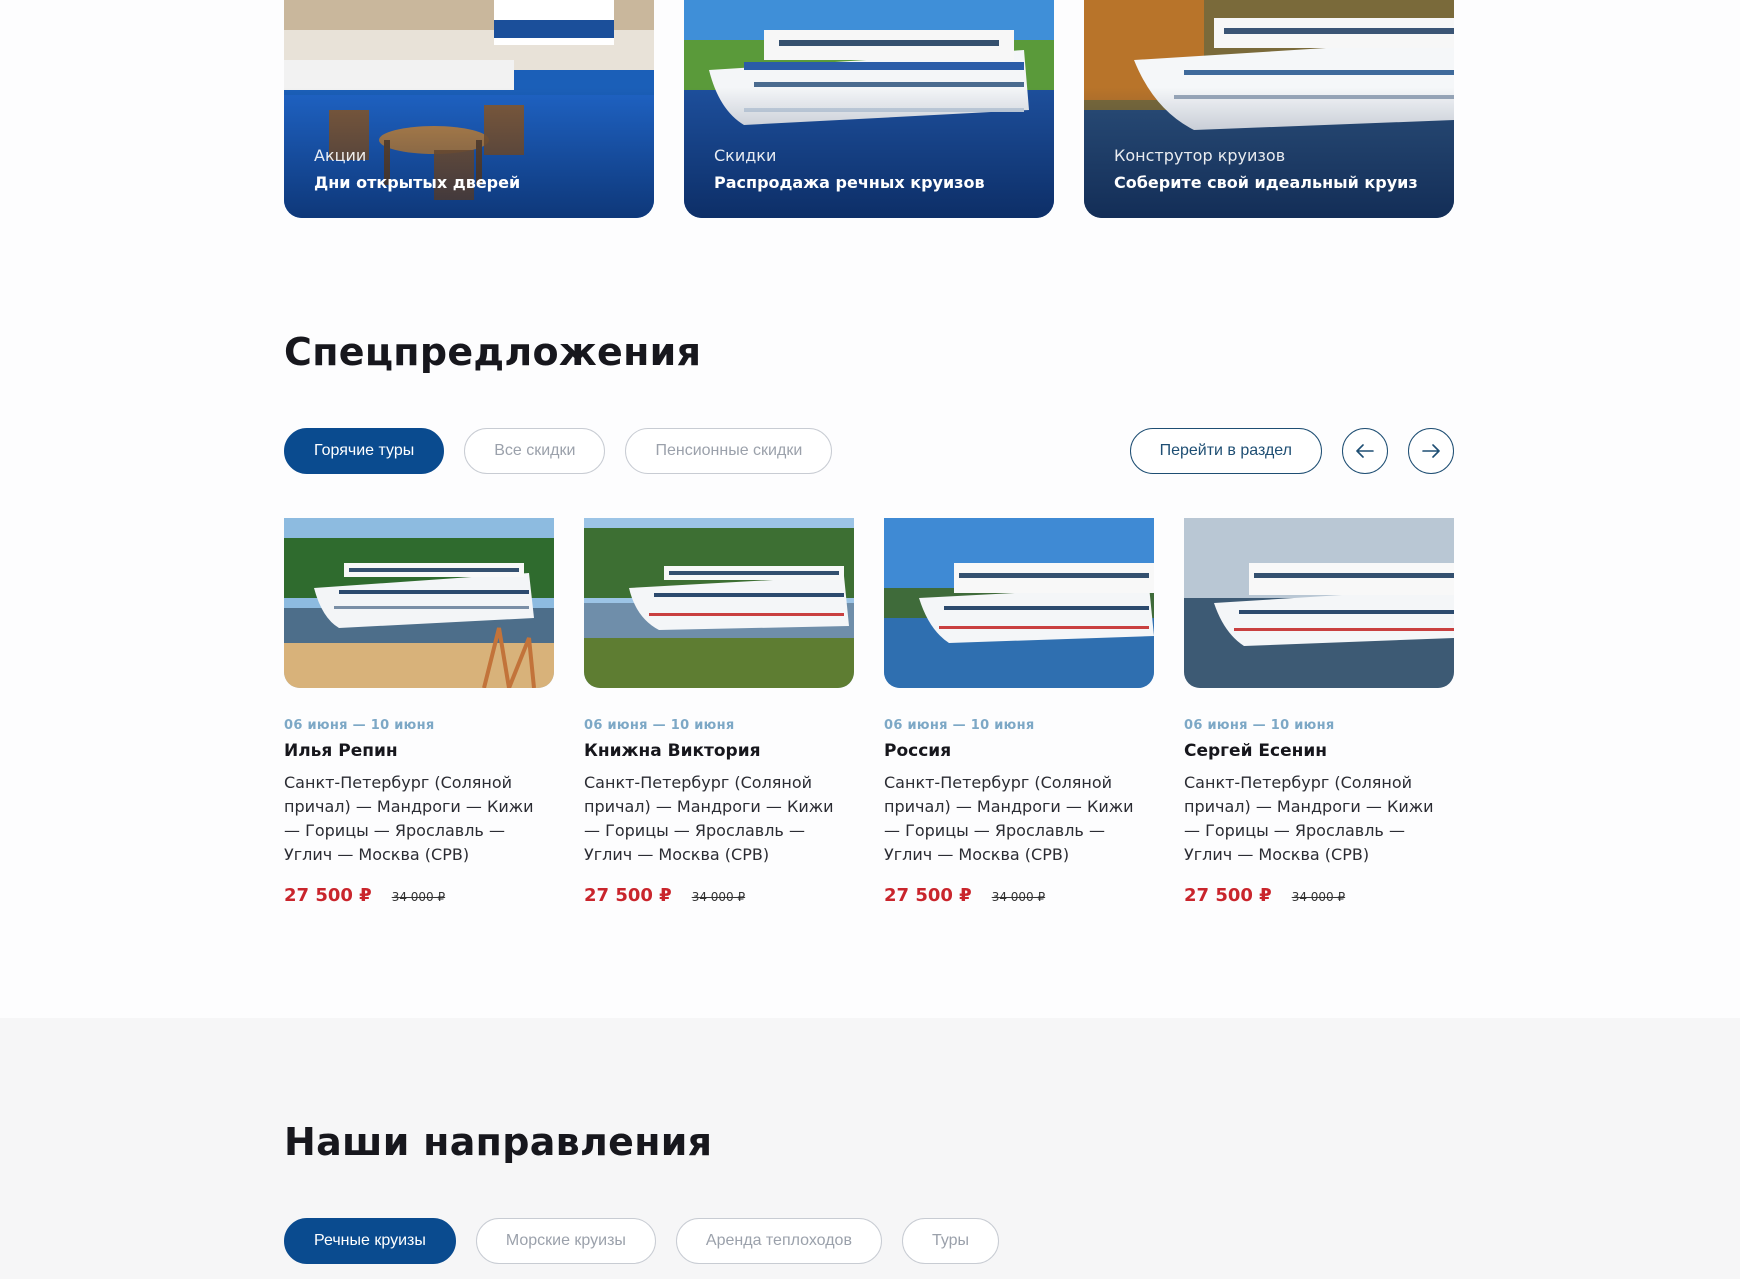  What do you see at coordinates (417, 182) in the screenshot?
I see `promo-title: Дни открытых дверей` at bounding box center [417, 182].